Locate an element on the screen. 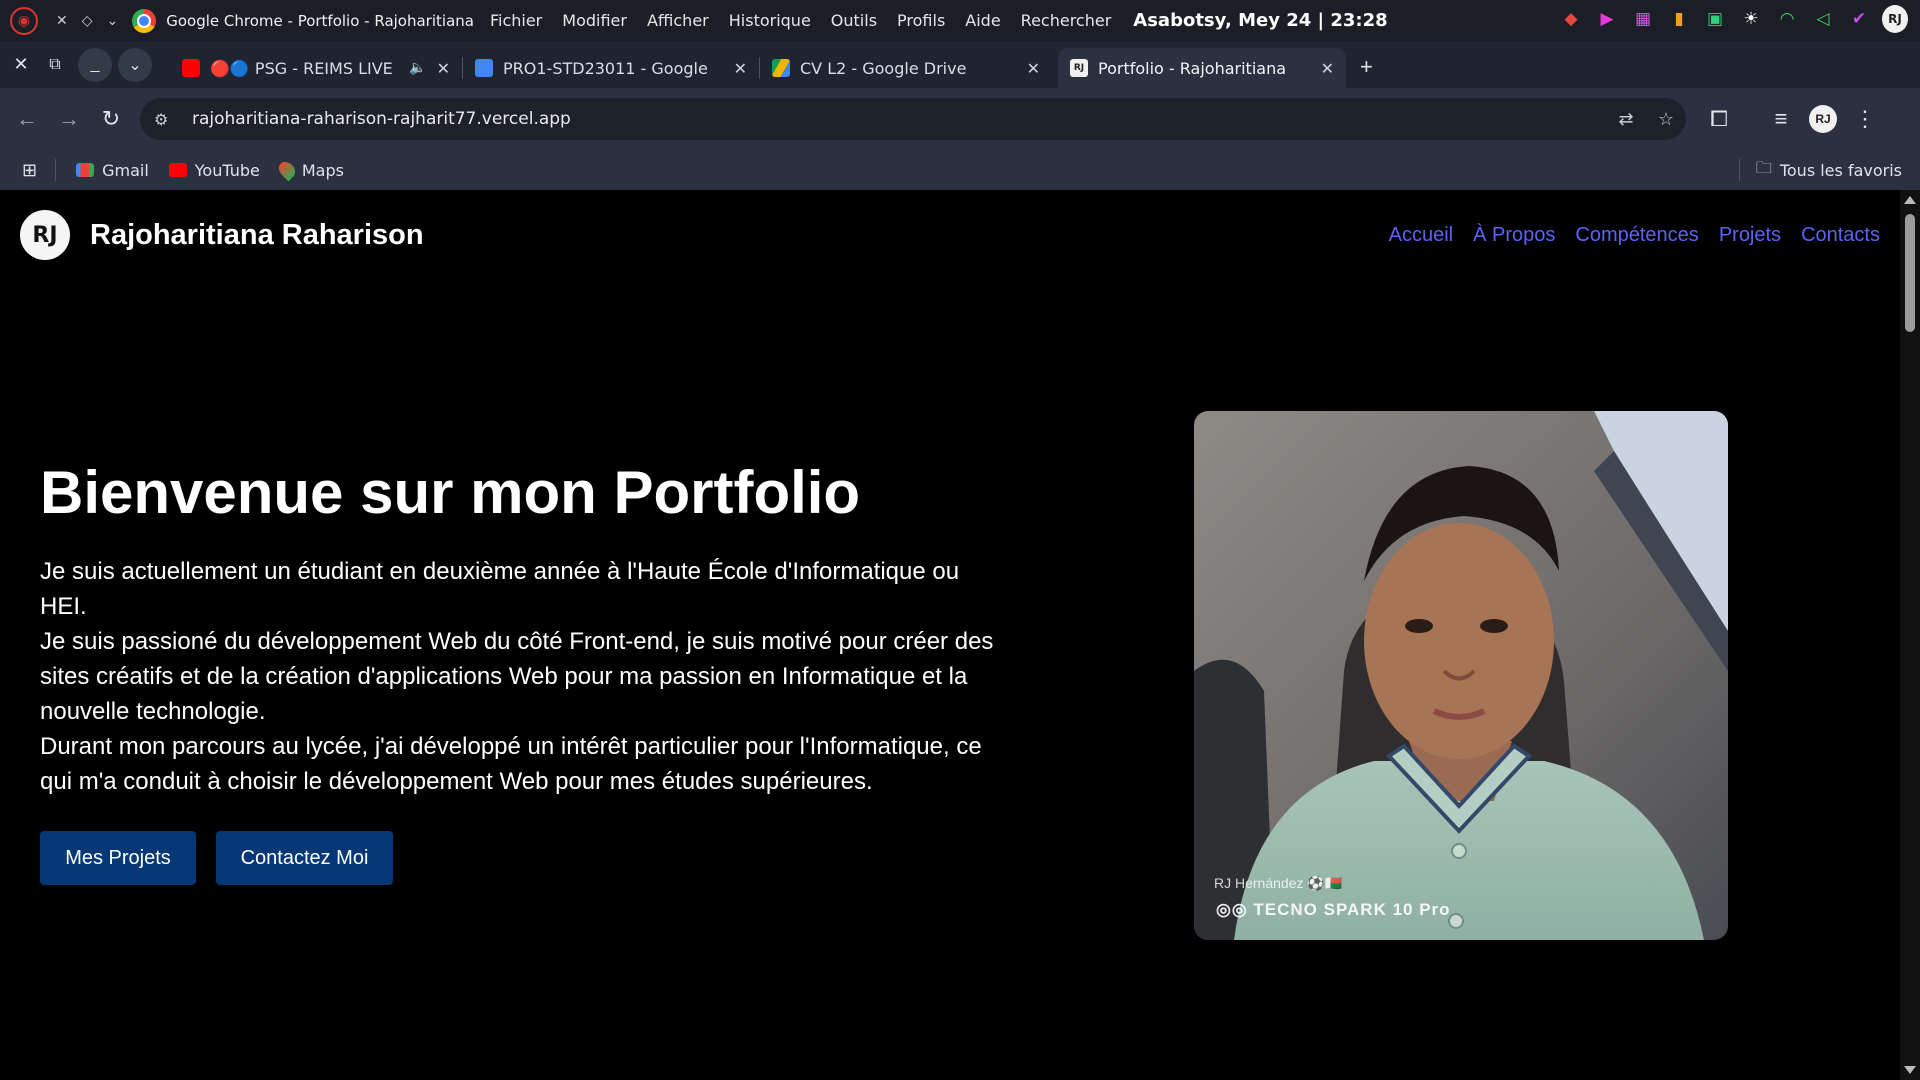  profile-photo-illustration is located at coordinates (1461, 675).